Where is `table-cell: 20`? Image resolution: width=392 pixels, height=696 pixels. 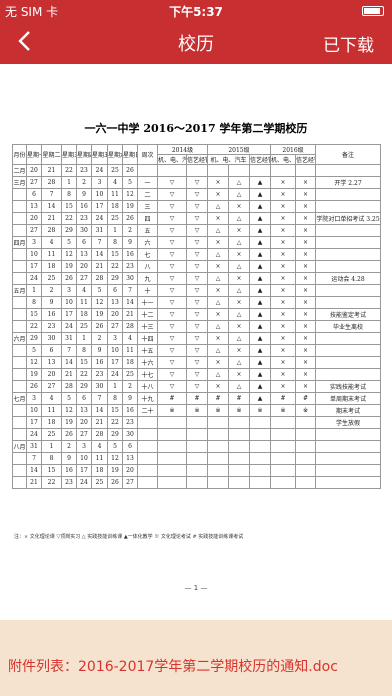 table-cell: 20 is located at coordinates (34, 218).